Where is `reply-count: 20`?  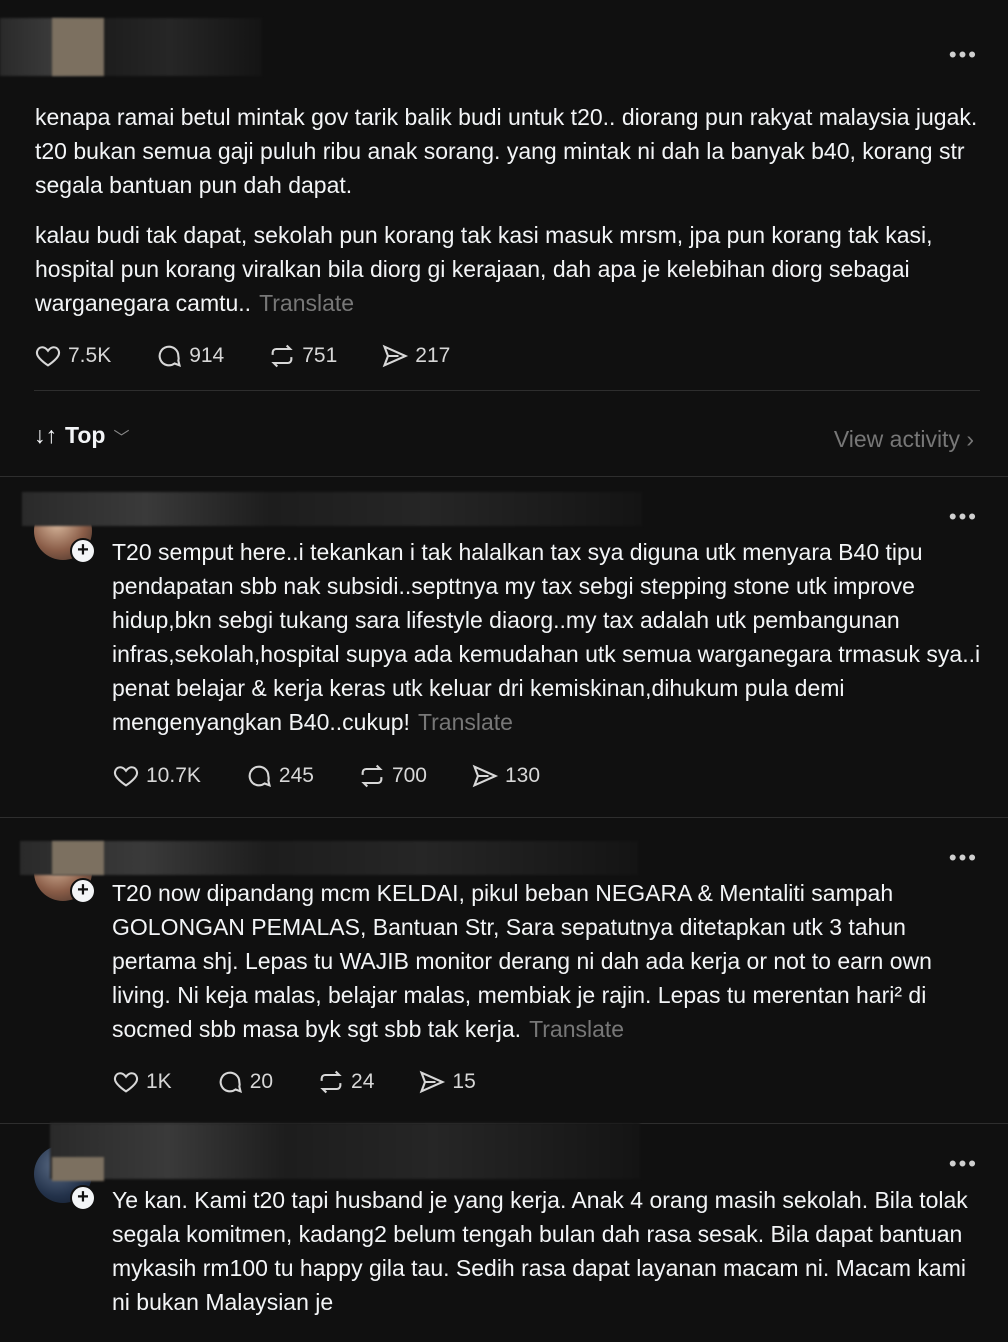
reply-count: 20 is located at coordinates (261, 1081).